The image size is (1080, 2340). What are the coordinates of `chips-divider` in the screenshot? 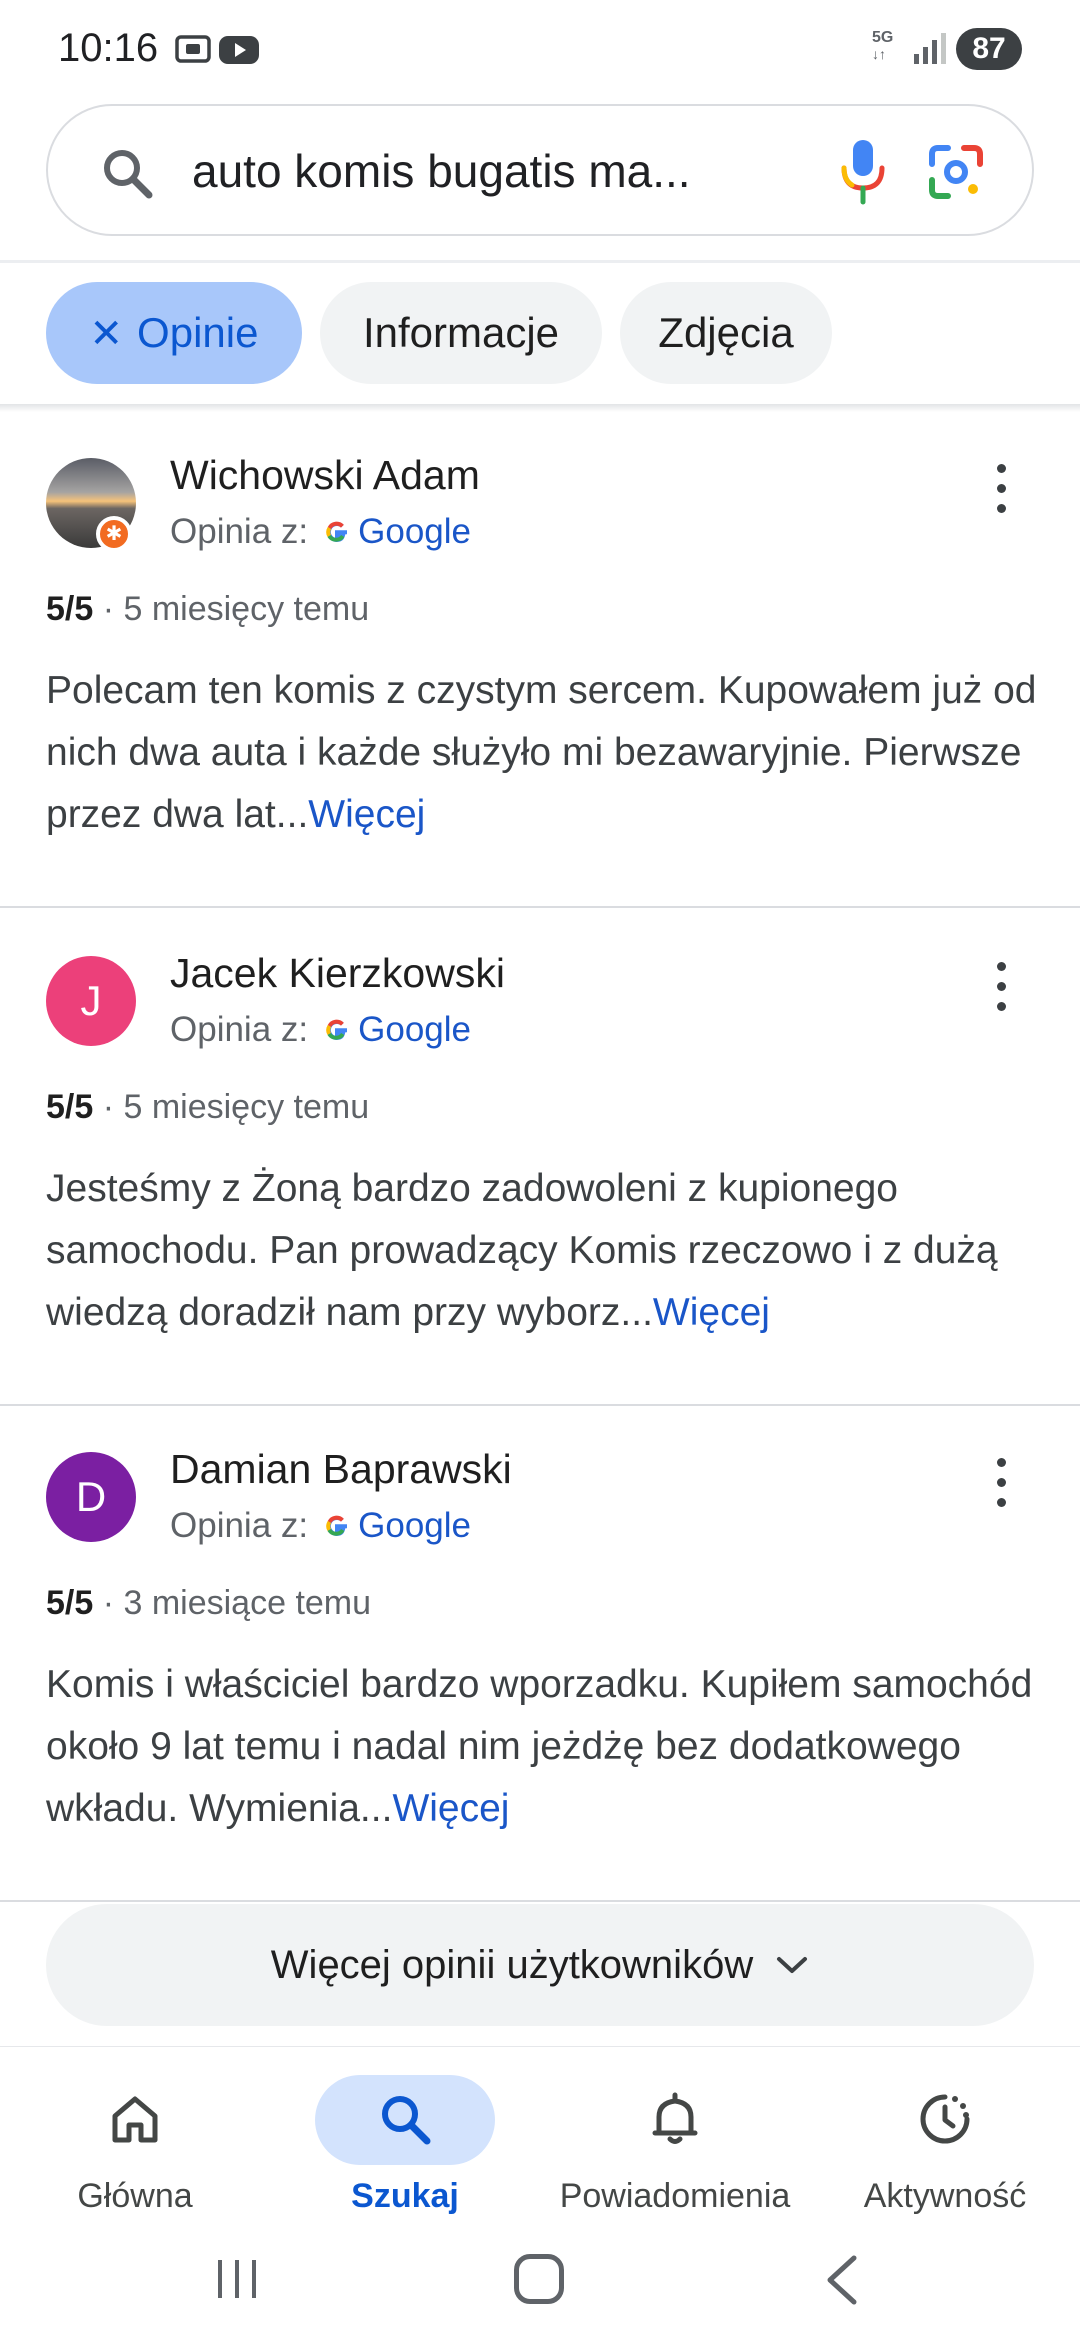 It's located at (540, 408).